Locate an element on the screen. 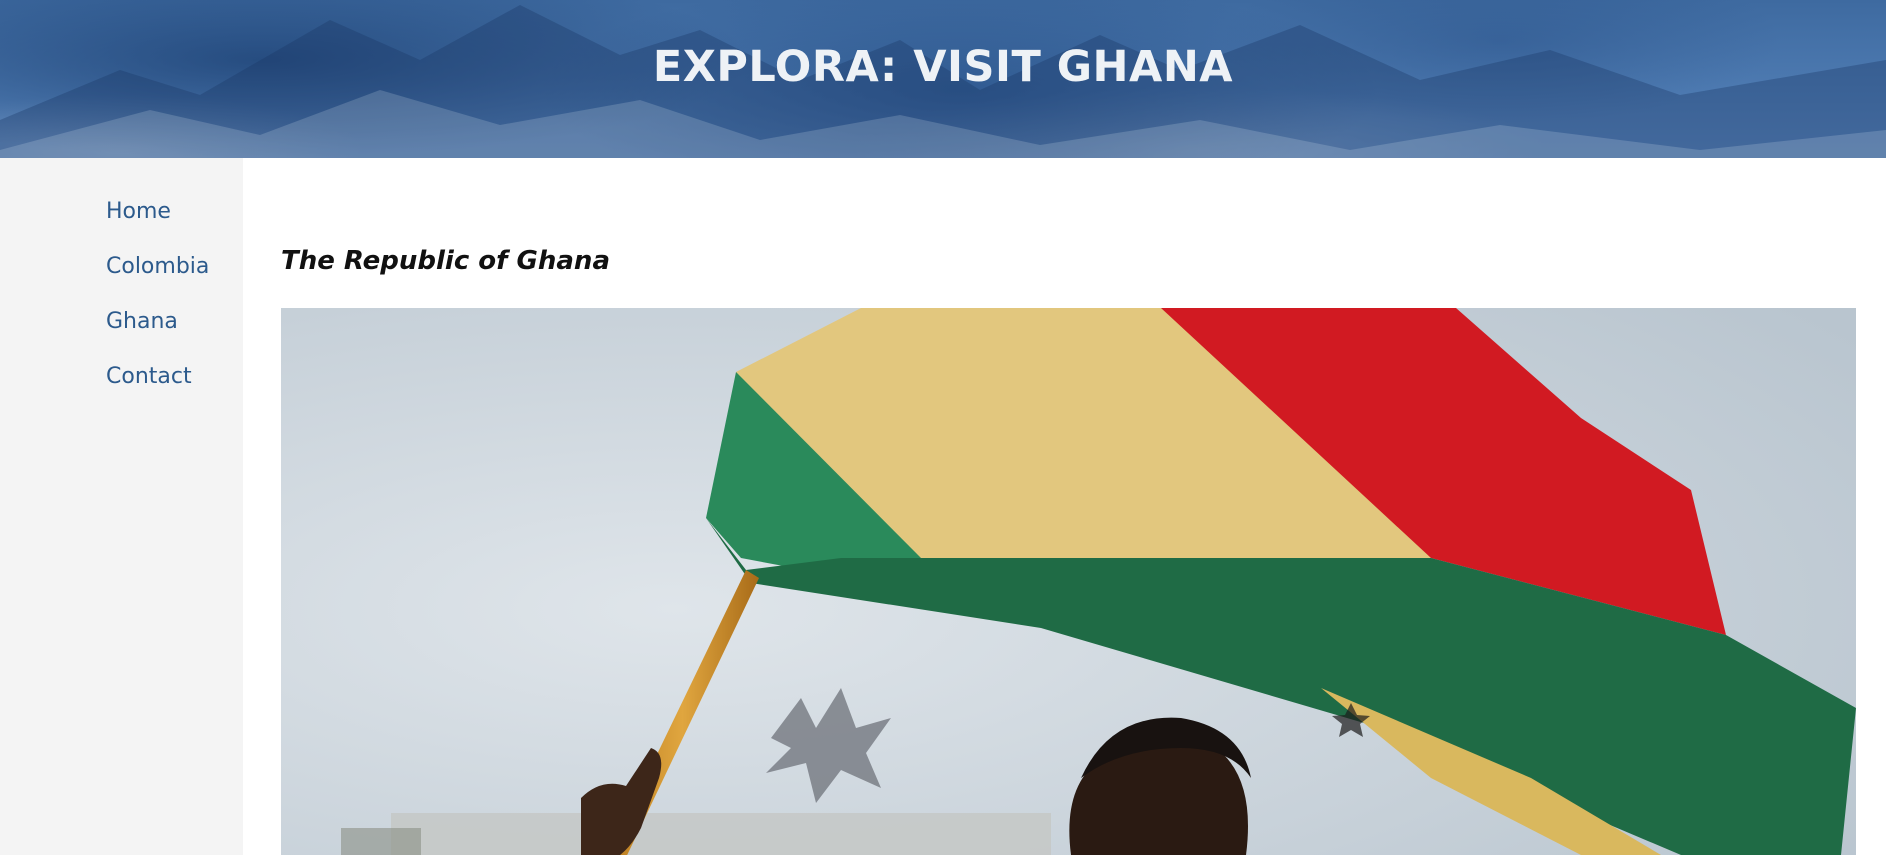  nav-list: Home Colombia Ghana Contact is located at coordinates (157, 304).